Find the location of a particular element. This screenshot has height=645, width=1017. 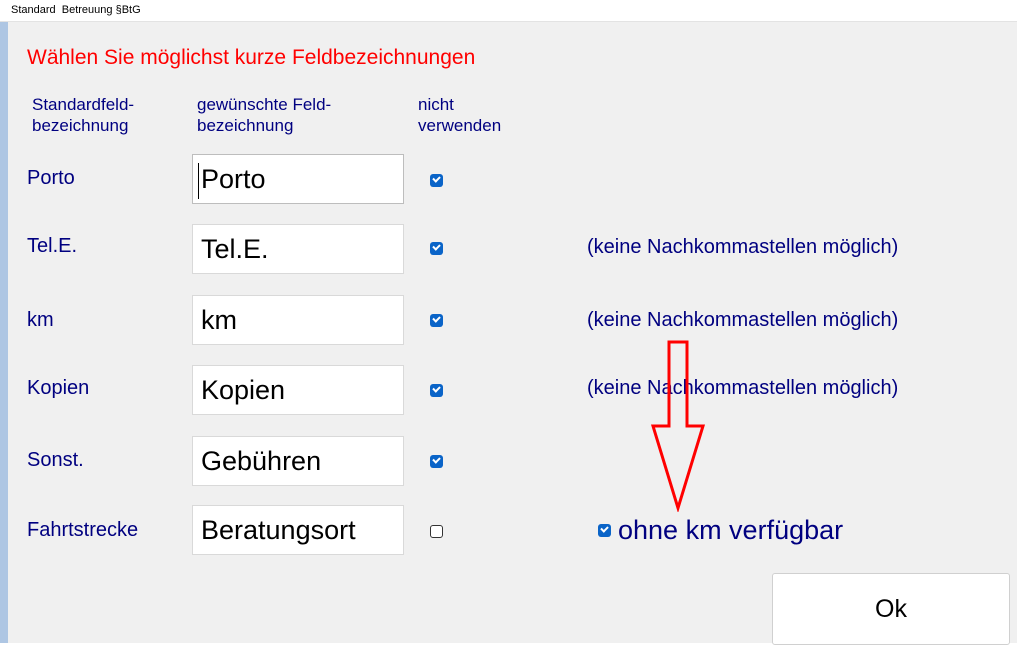

row-label-km: km is located at coordinates (40, 320).